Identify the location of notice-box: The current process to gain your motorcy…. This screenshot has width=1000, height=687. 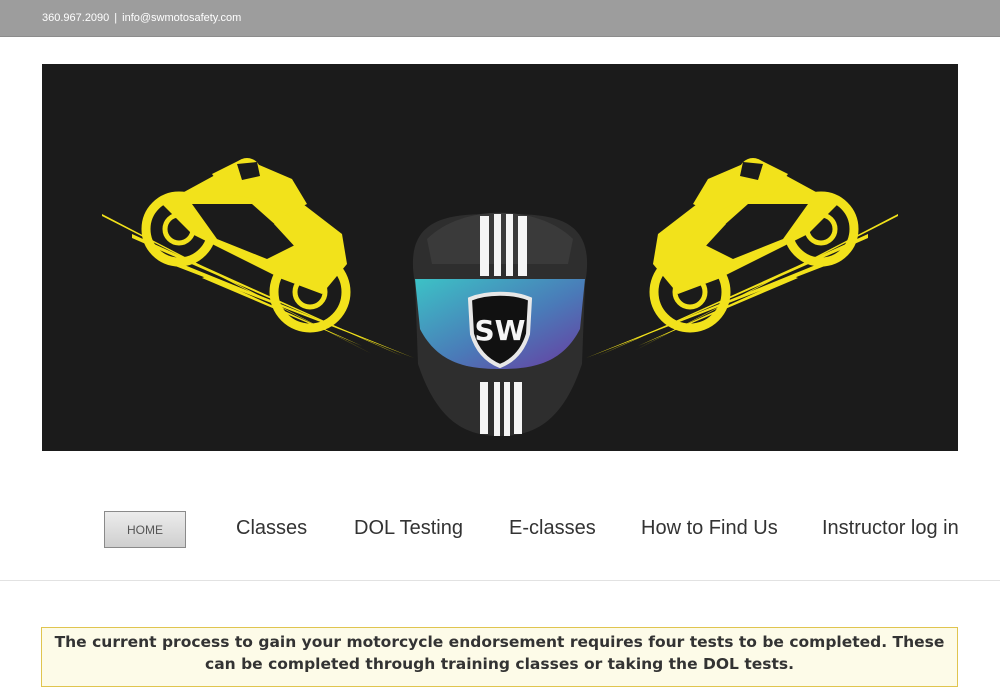
(499, 657).